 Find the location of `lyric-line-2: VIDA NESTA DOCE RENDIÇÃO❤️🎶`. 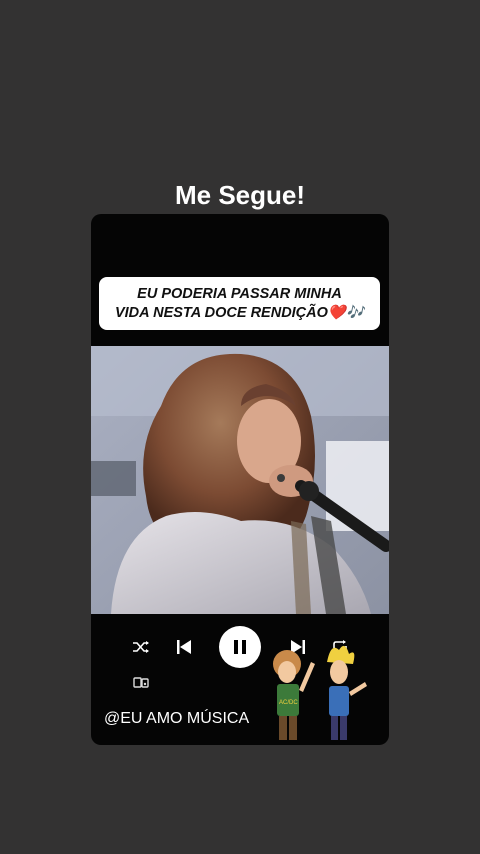

lyric-line-2: VIDA NESTA DOCE RENDIÇÃO❤️🎶 is located at coordinates (239, 312).